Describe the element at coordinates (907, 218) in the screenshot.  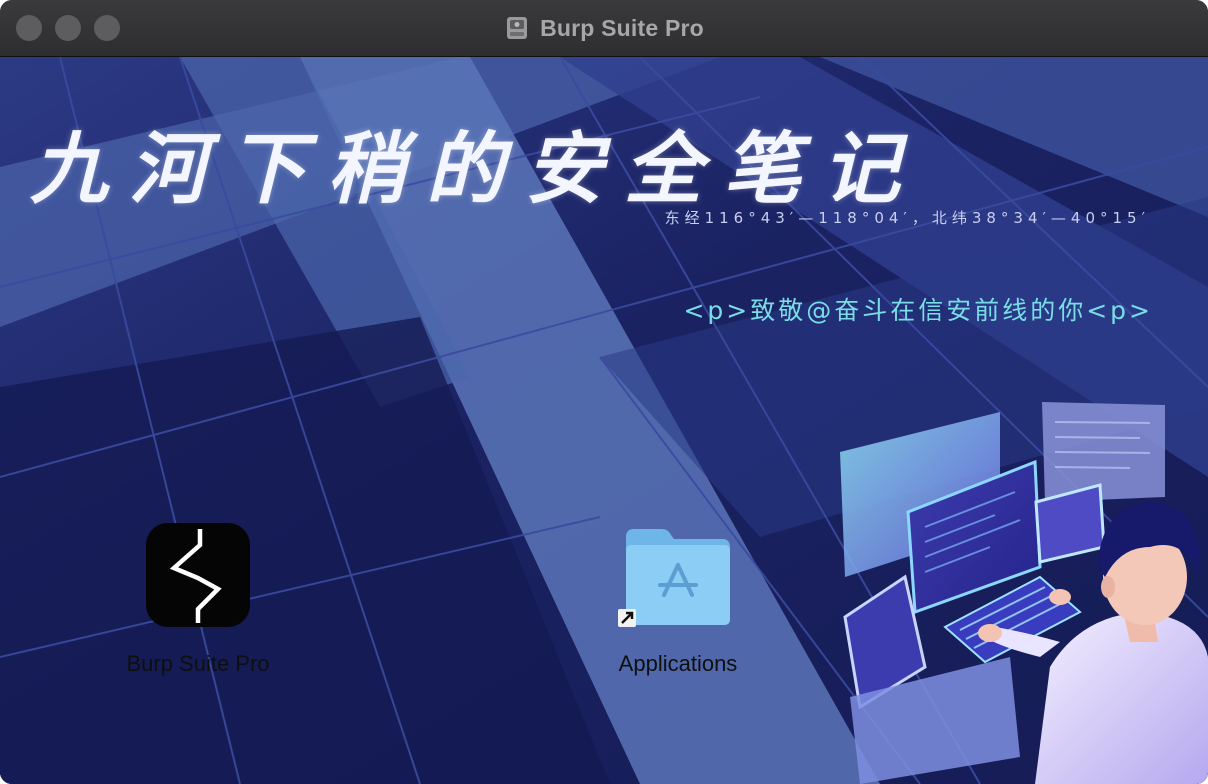
I see `banner-coordinates: 东经116°43′—118°04′，北纬38°34′—40°15′` at that location.